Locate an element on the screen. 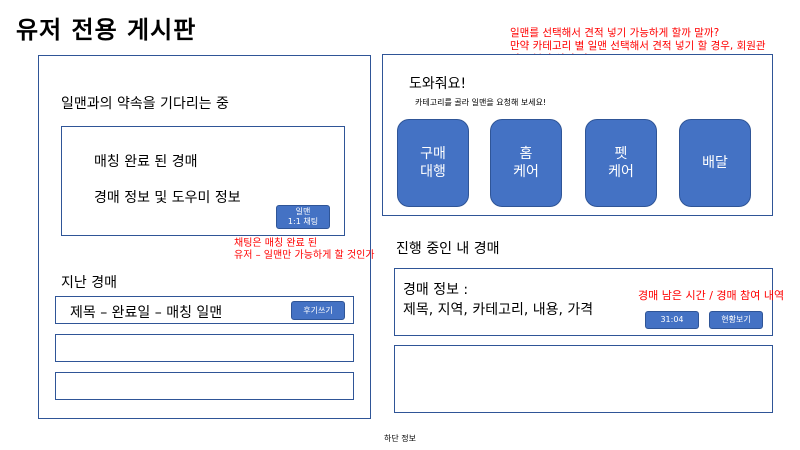 Image resolution: width=800 pixels, height=450 pixels. past-auction-row: 제목 – 완료일 – 매칭 일맨 후기쓰기 is located at coordinates (204, 310).